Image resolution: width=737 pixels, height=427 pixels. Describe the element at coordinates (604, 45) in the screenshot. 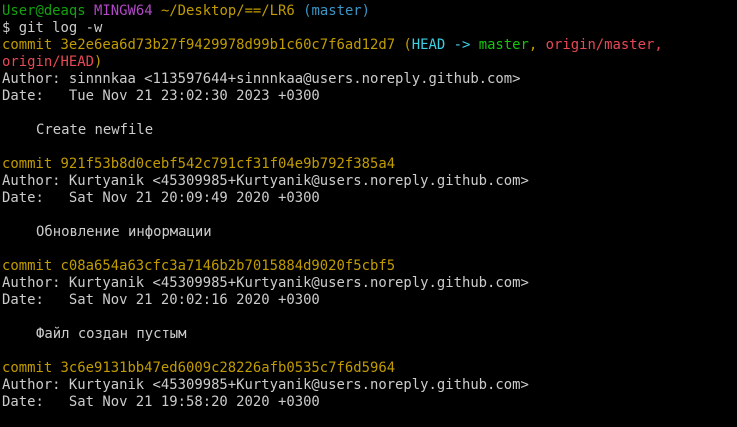

I see `ref-origin-master: origin/master,` at that location.